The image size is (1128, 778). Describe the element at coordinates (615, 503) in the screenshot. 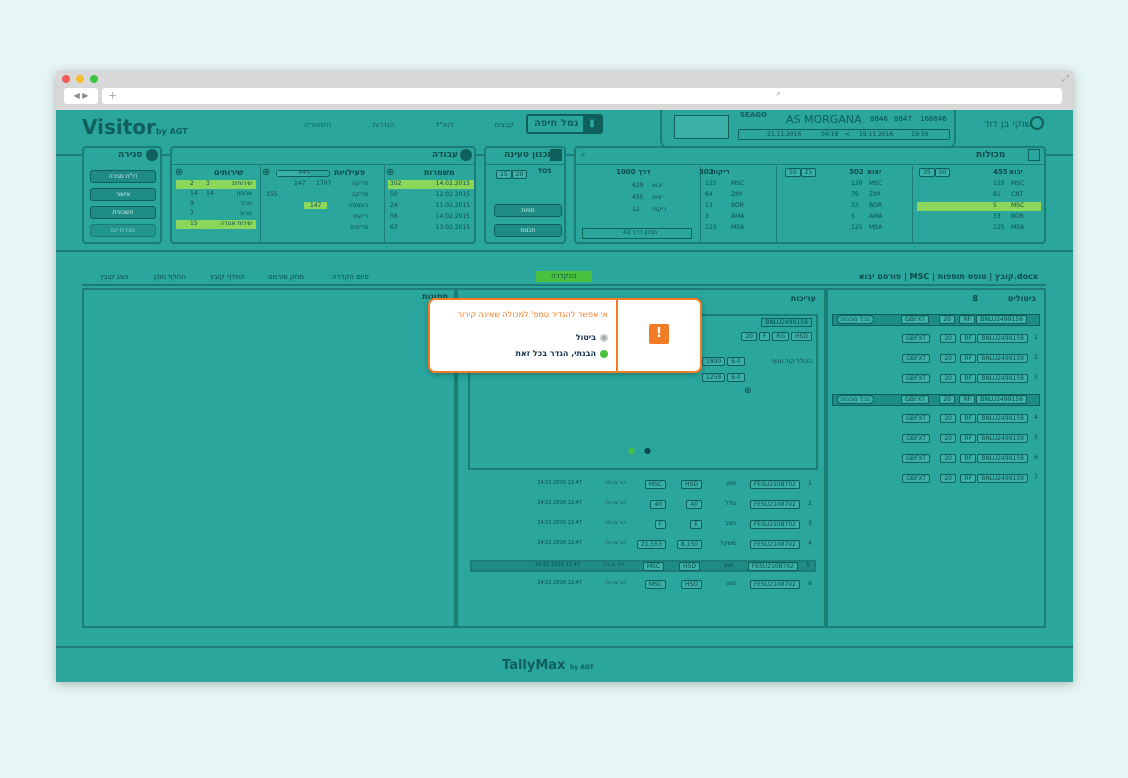

I see `editor-name: דוד בן דוד` at that location.